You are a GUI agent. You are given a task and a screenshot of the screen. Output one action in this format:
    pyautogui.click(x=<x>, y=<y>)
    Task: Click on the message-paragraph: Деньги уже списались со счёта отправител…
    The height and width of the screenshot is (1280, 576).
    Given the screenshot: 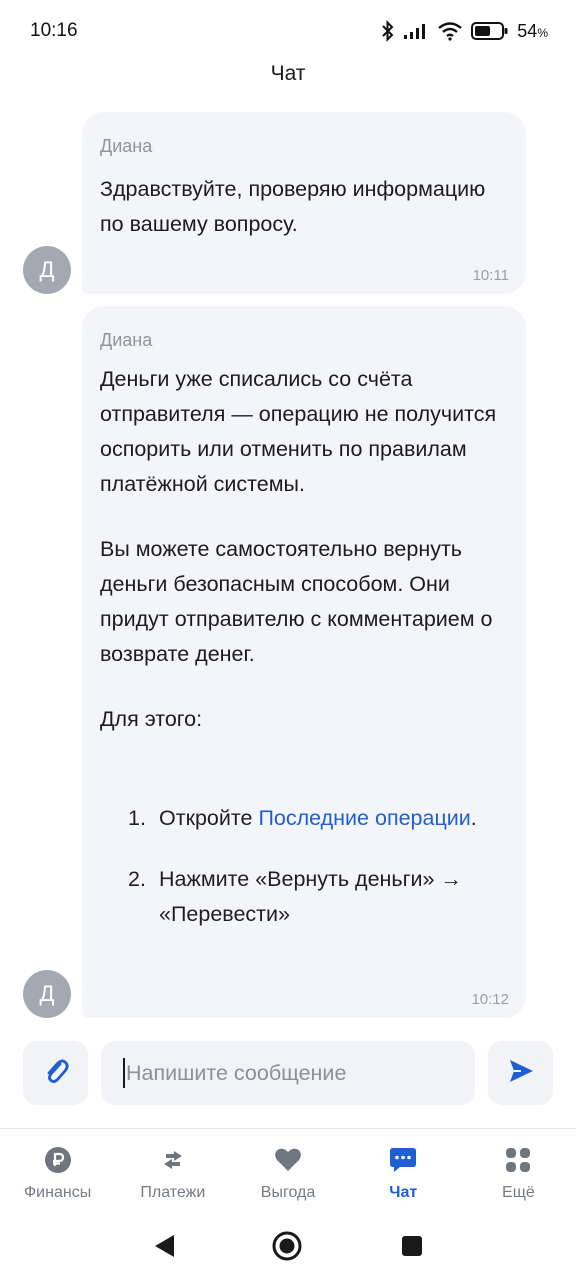 What is the action you would take?
    pyautogui.click(x=298, y=431)
    